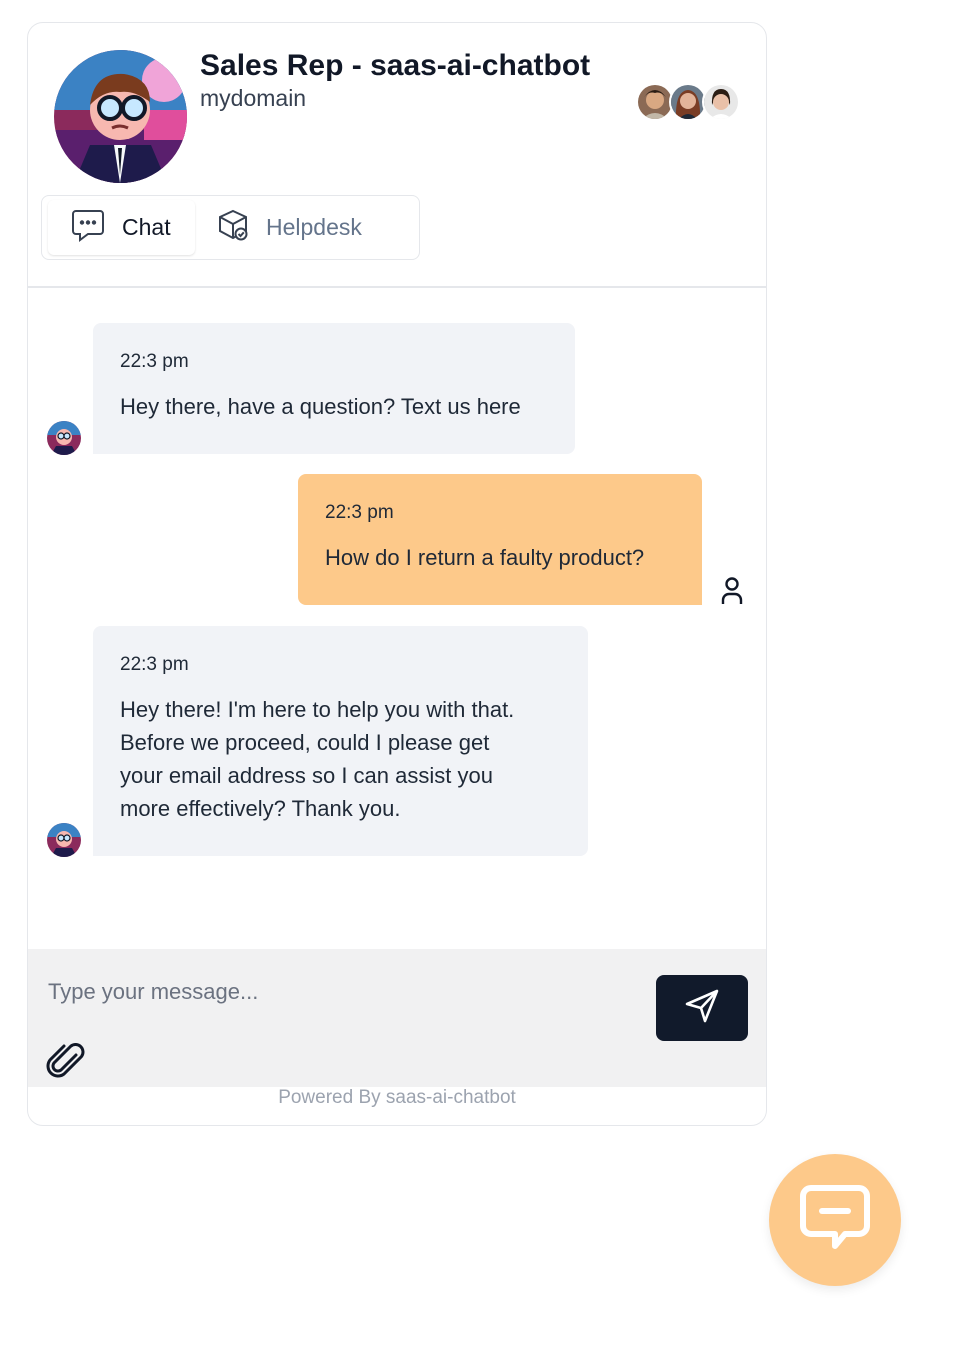 This screenshot has width=965, height=1351. I want to click on send-icon, so click(702, 1008).